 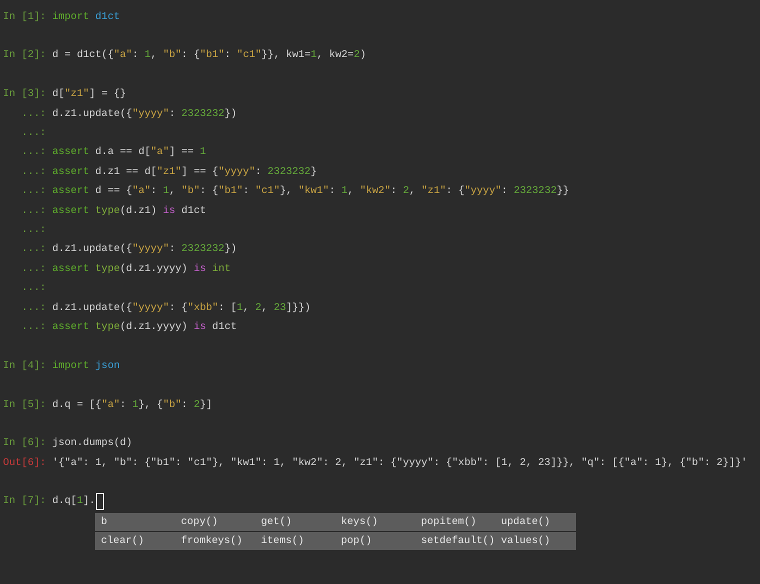 What do you see at coordinates (25, 443) in the screenshot?
I see `input-prompt: In [6]:` at bounding box center [25, 443].